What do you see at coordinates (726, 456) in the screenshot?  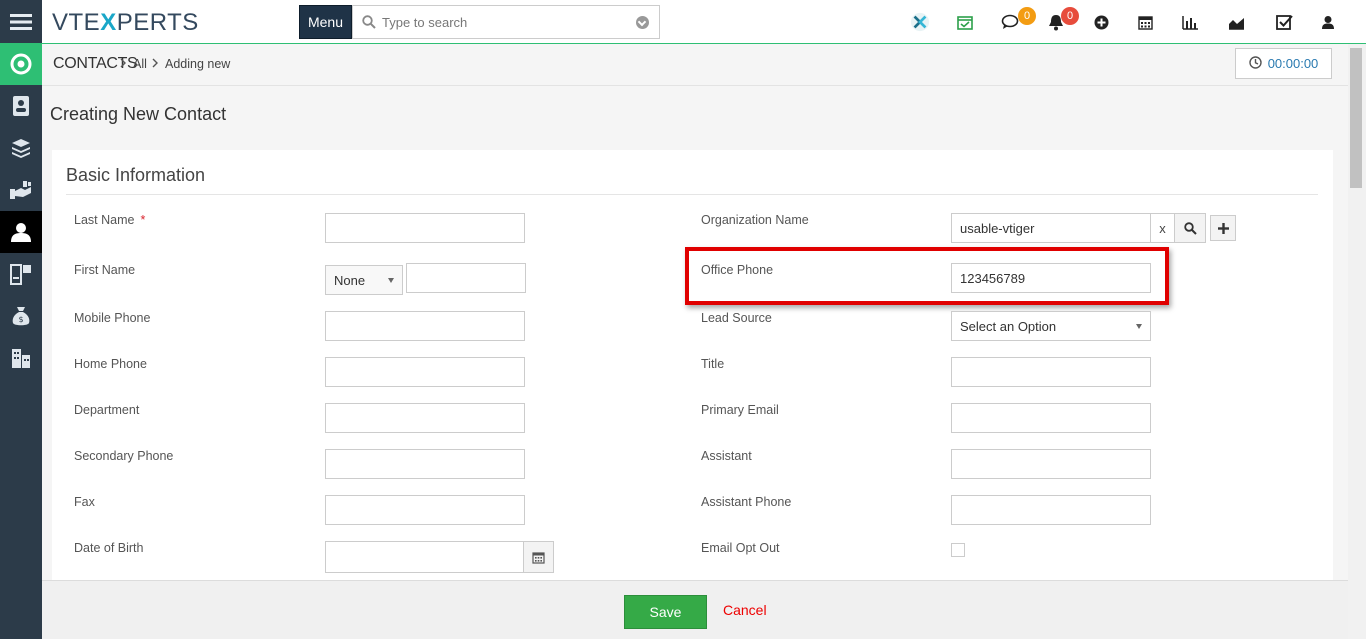 I see `assistant-label: Assistant` at bounding box center [726, 456].